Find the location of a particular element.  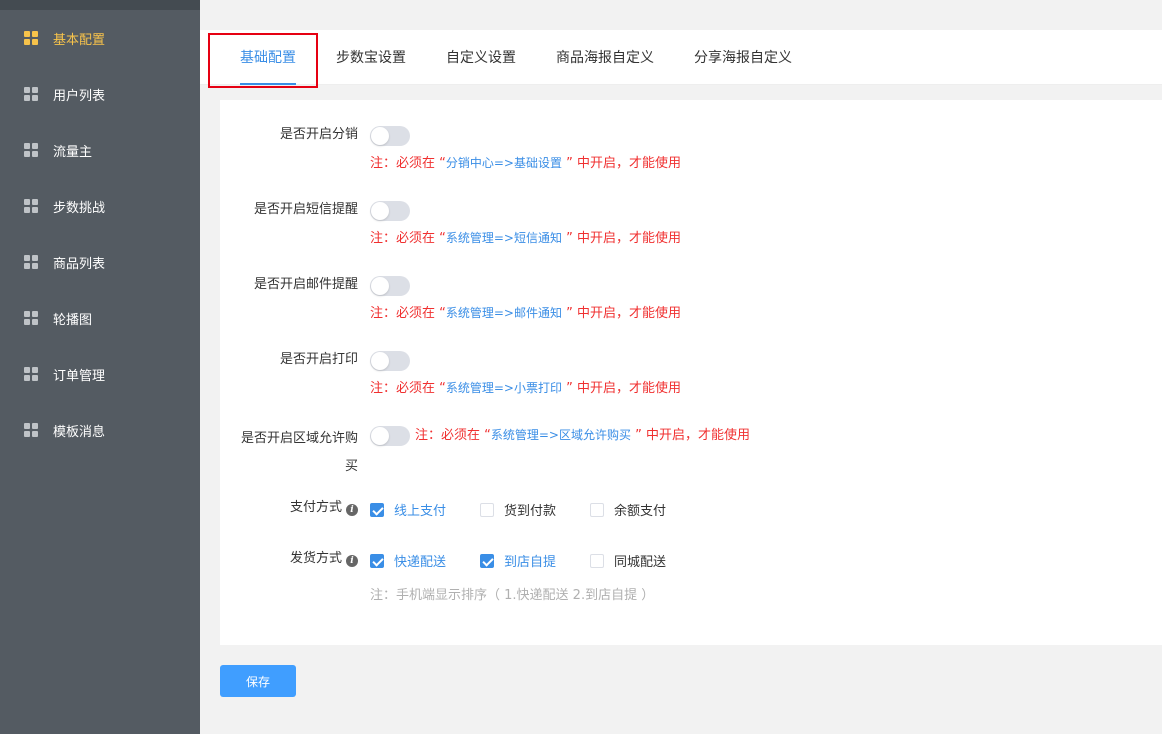

switch-email is located at coordinates (390, 286).